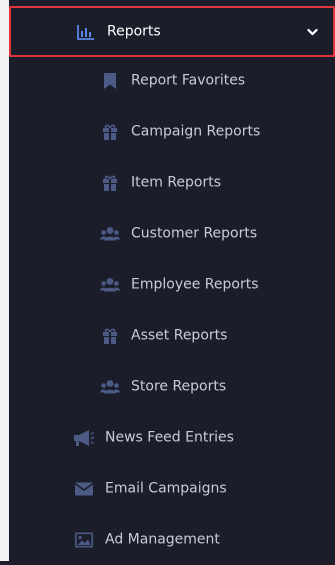 The width and height of the screenshot is (335, 565). What do you see at coordinates (86, 32) in the screenshot?
I see `bar-chart-icon` at bounding box center [86, 32].